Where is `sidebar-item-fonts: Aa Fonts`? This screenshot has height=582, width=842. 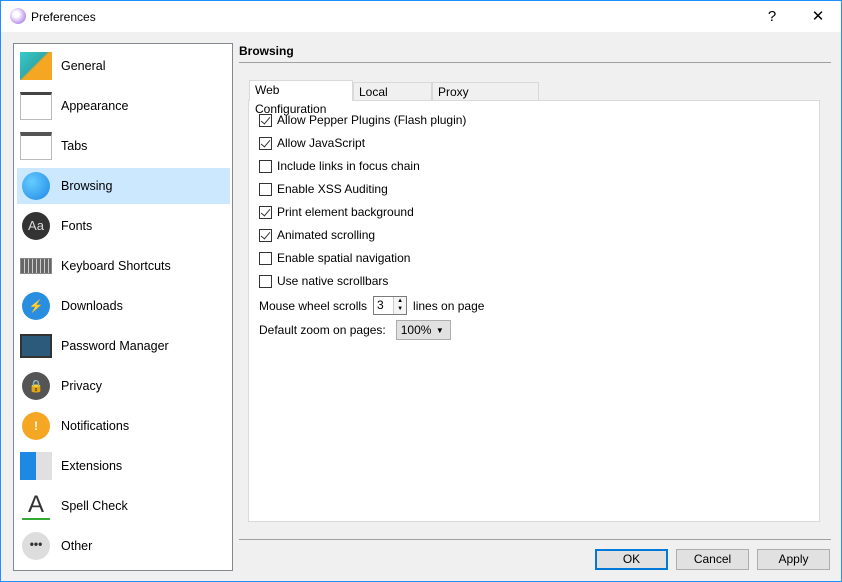 sidebar-item-fonts: Aa Fonts is located at coordinates (123, 226).